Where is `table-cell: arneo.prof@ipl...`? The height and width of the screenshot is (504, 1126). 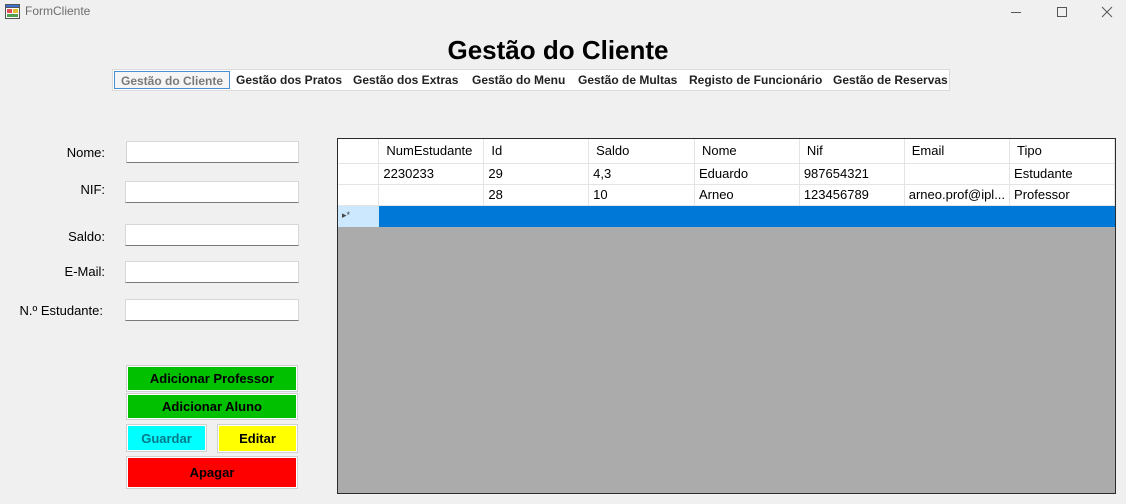 table-cell: arneo.prof@ipl... is located at coordinates (957, 195).